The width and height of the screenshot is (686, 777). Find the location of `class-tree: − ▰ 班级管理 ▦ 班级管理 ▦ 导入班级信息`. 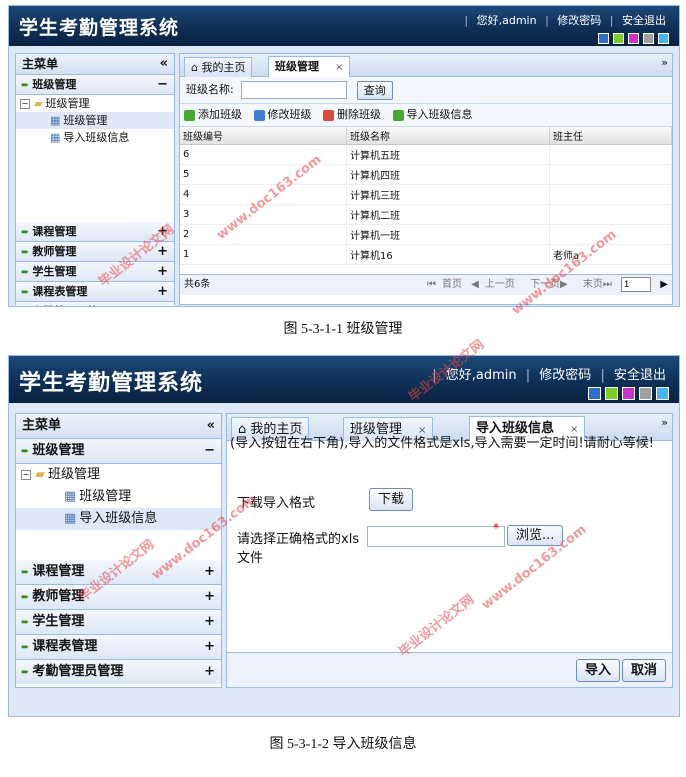

class-tree: − ▰ 班级管理 ▦ 班级管理 ▦ 导入班级信息 is located at coordinates (118, 512).